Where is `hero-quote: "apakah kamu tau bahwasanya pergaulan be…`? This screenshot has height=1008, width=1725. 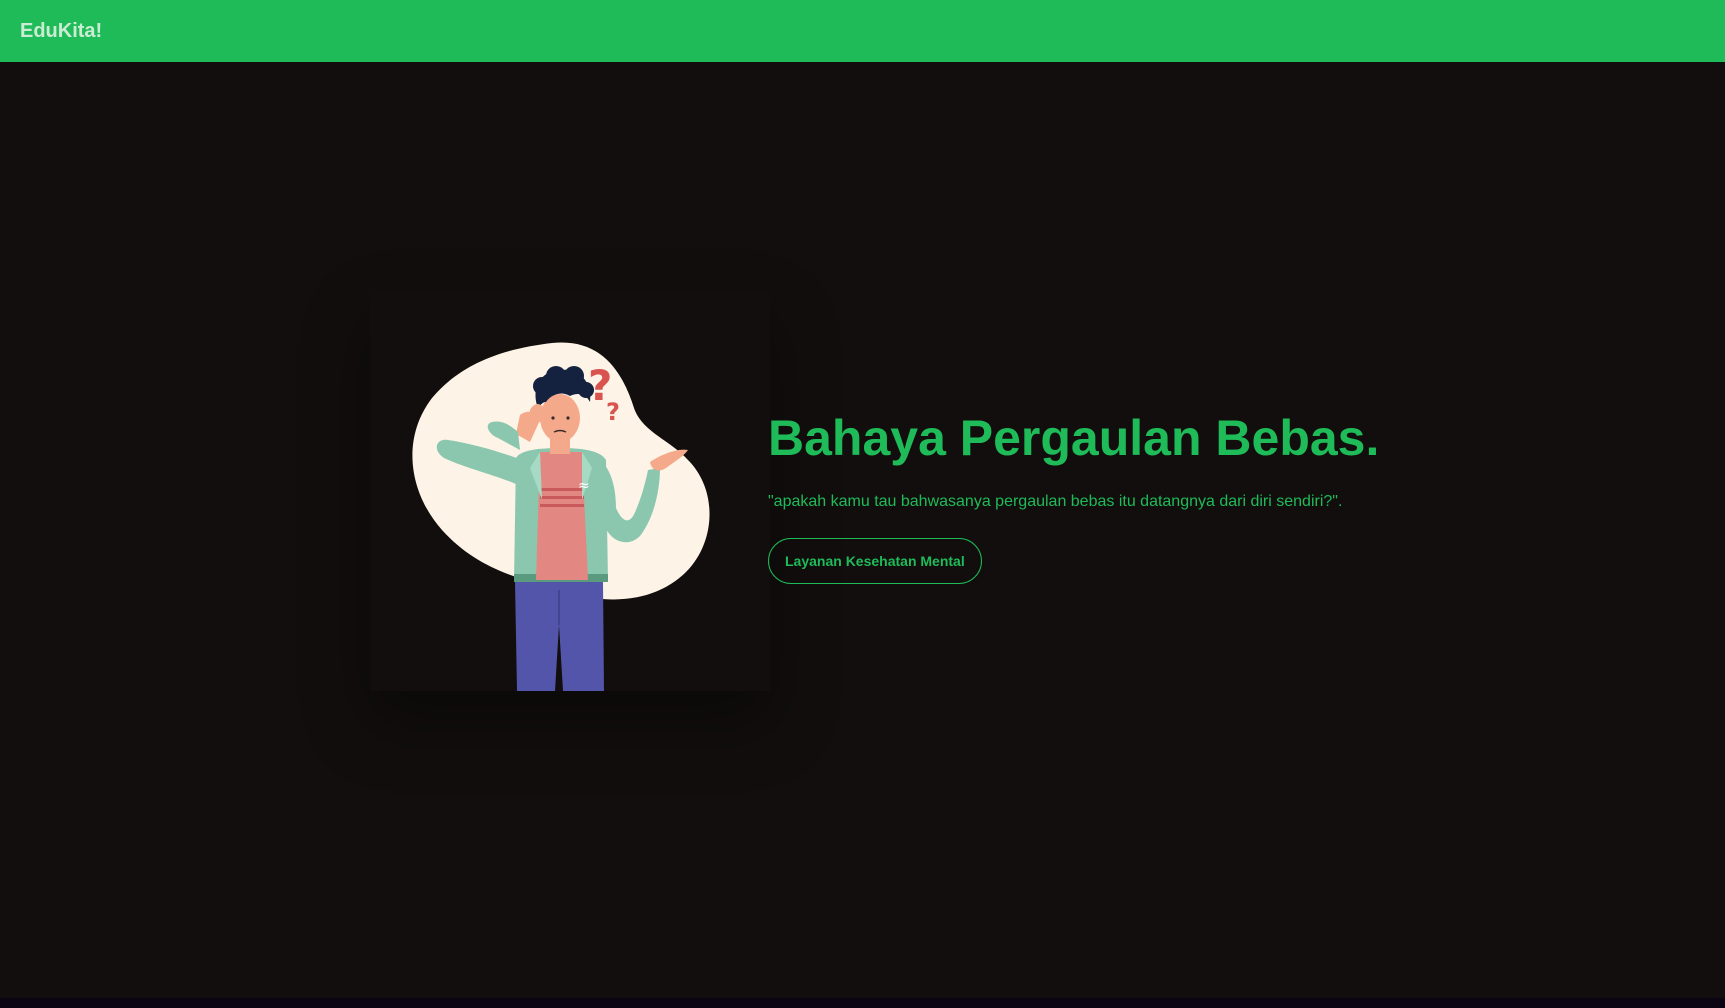
hero-quote: "apakah kamu tau bahwasanya pergaulan be… is located at coordinates (1055, 501).